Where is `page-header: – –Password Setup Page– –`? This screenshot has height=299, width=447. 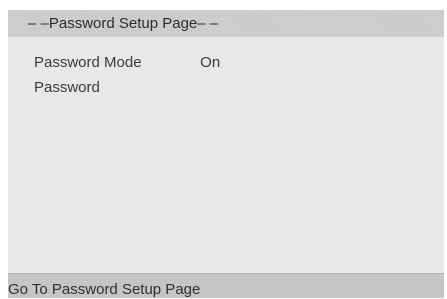 page-header: – –Password Setup Page– – is located at coordinates (226, 23).